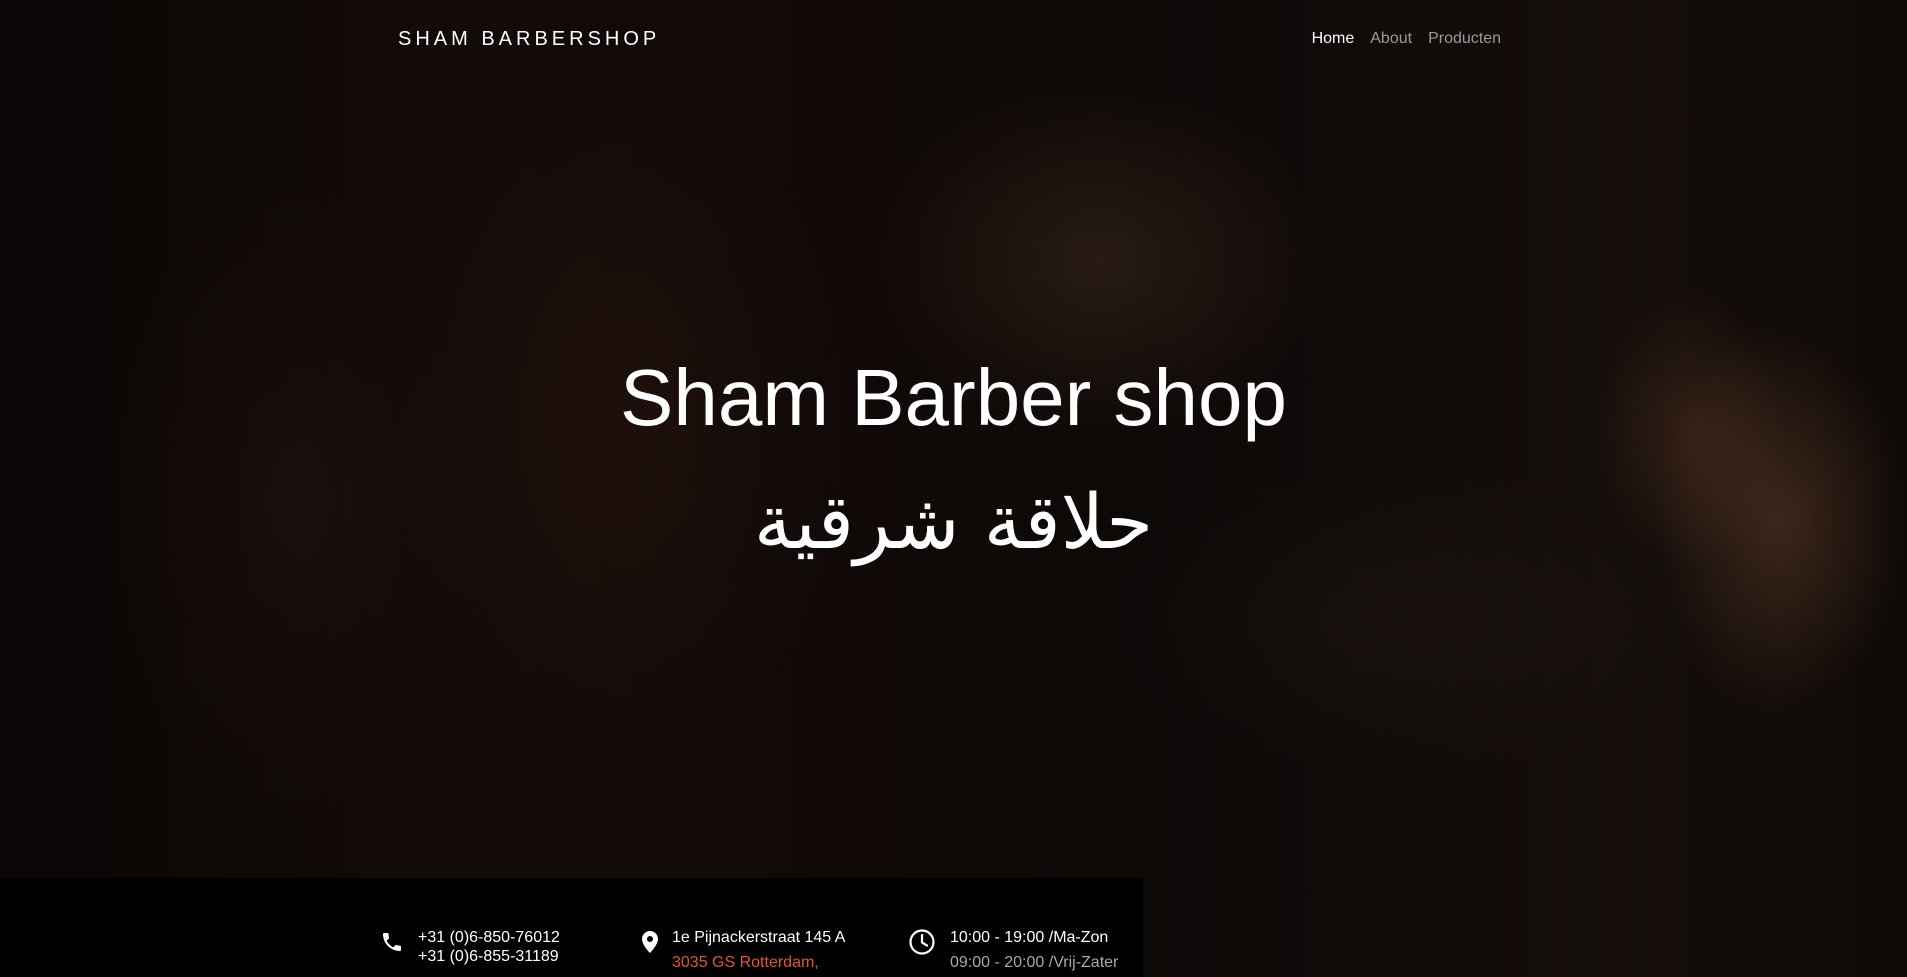 This screenshot has width=1907, height=977. What do you see at coordinates (489, 956) in the screenshot?
I see `phone-number-2: +31 (0)6-855-31189` at bounding box center [489, 956].